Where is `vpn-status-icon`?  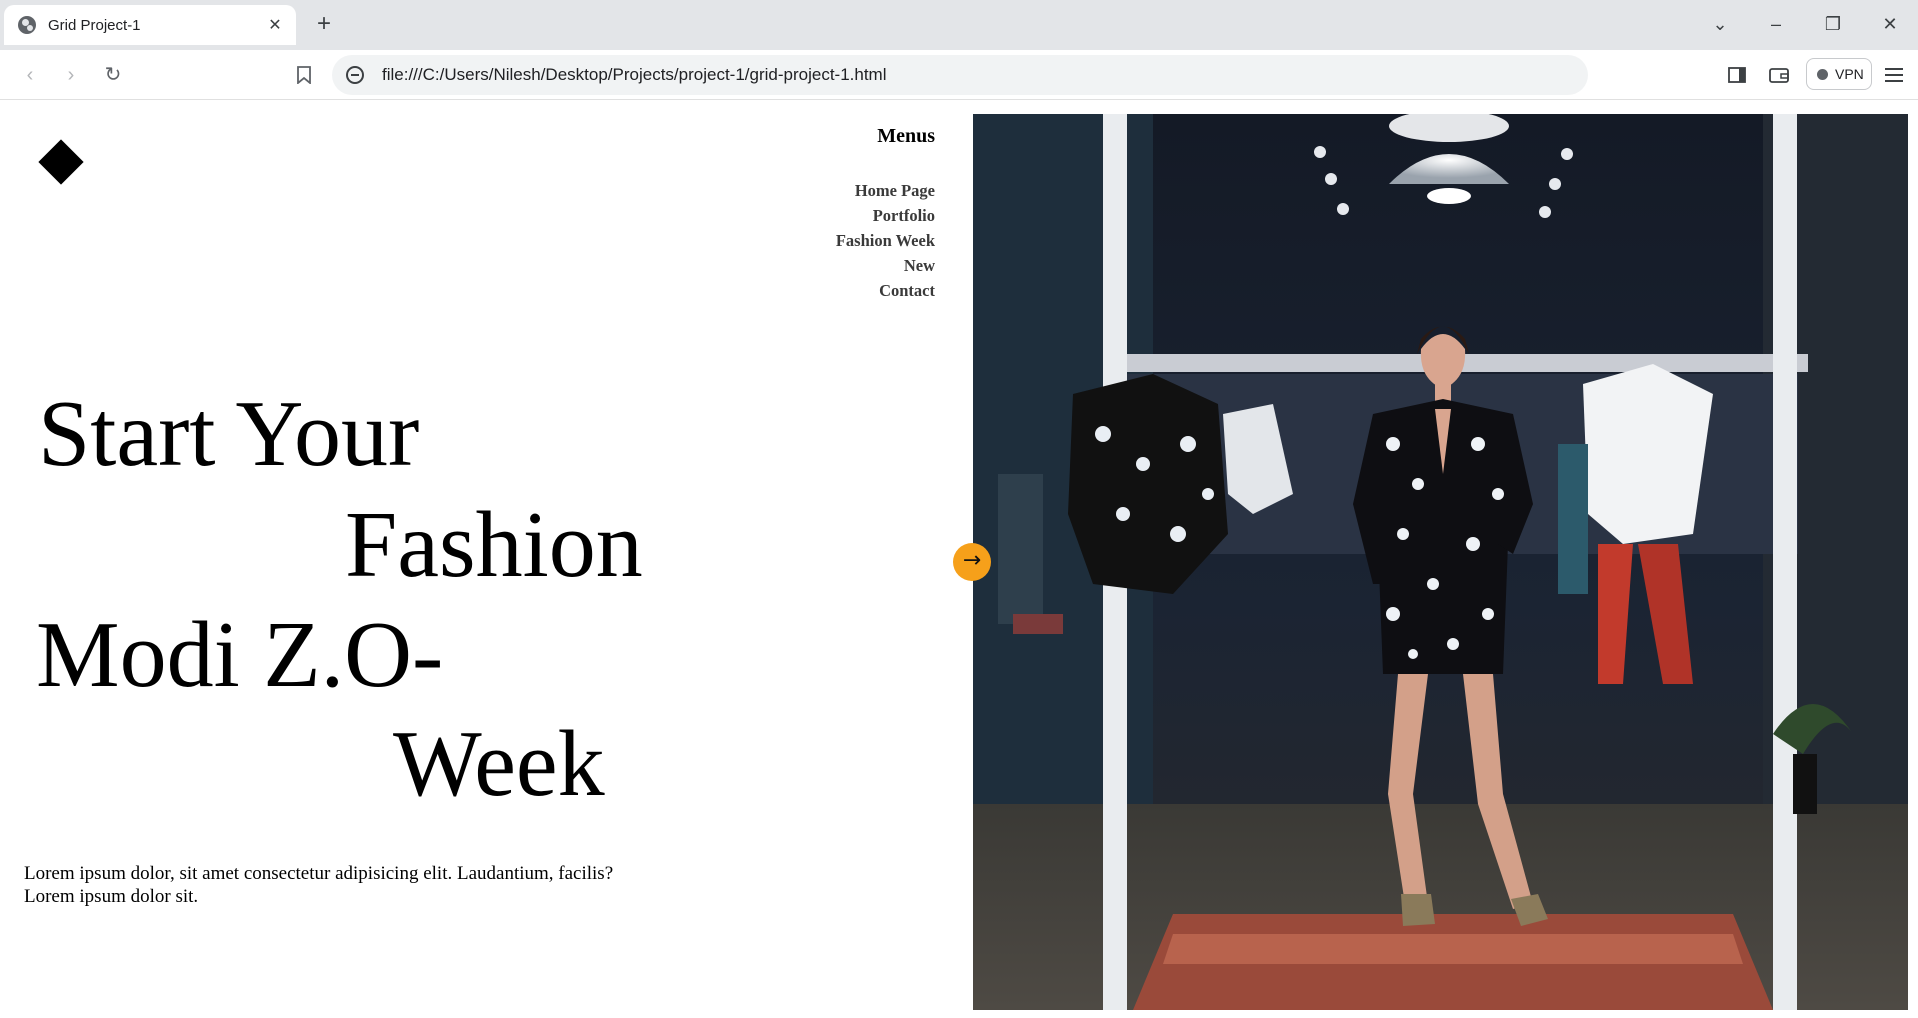 vpn-status-icon is located at coordinates (1822, 74).